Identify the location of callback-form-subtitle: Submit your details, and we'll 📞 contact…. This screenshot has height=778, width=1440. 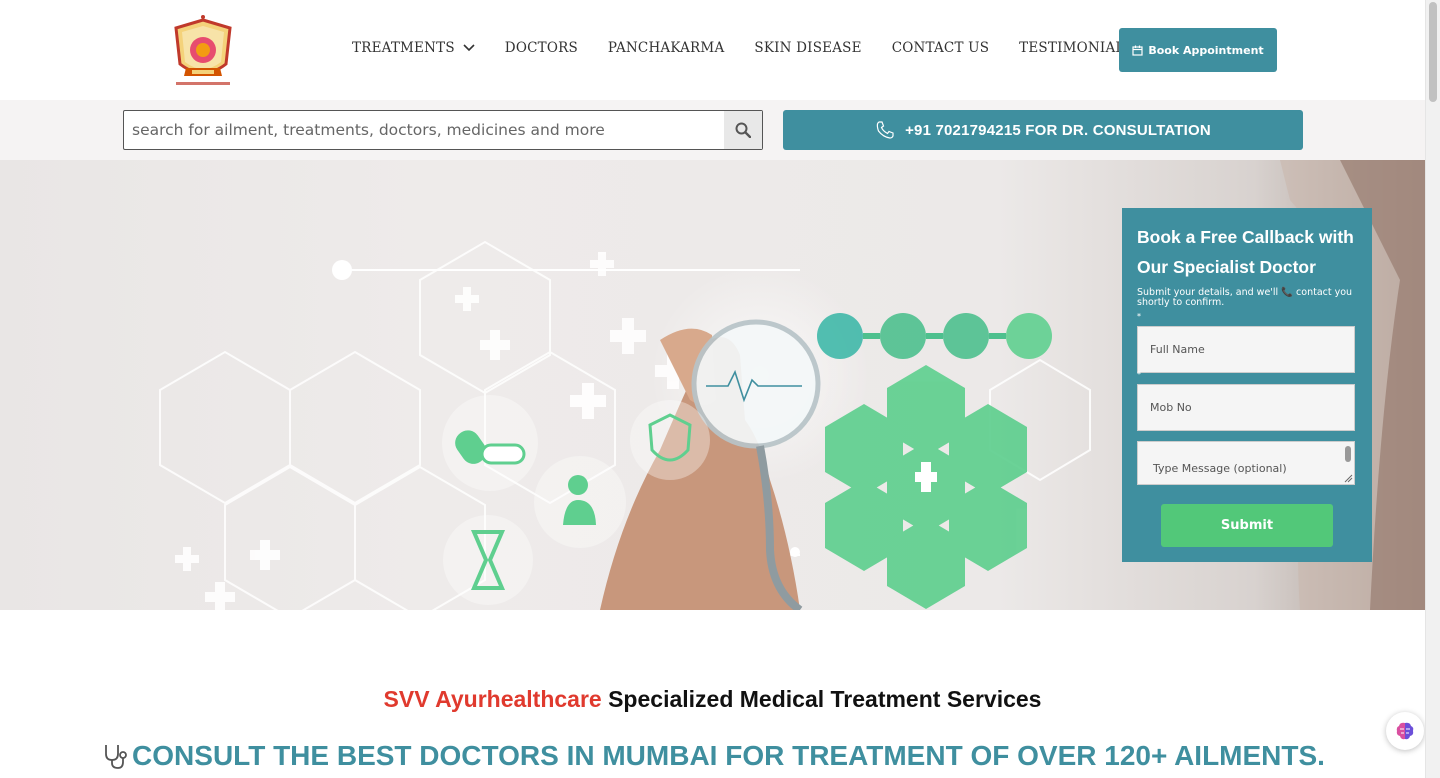
(1245, 297).